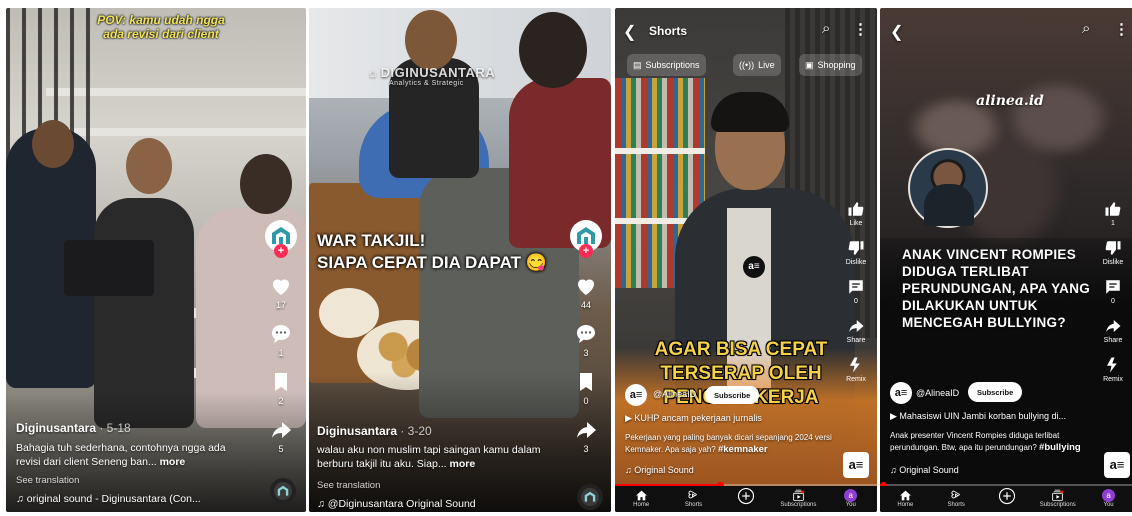  I want to click on share-button: Share, so click(1113, 330).